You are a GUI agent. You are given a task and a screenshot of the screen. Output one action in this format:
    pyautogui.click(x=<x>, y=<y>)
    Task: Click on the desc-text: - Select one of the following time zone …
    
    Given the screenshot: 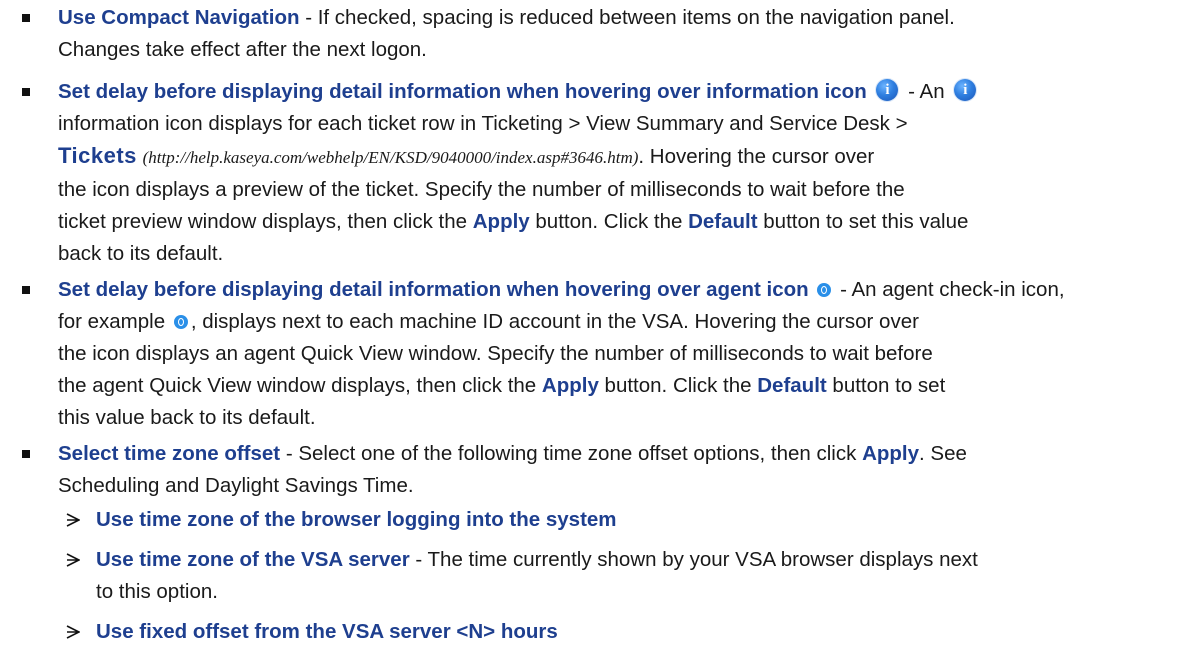 What is the action you would take?
    pyautogui.click(x=571, y=453)
    